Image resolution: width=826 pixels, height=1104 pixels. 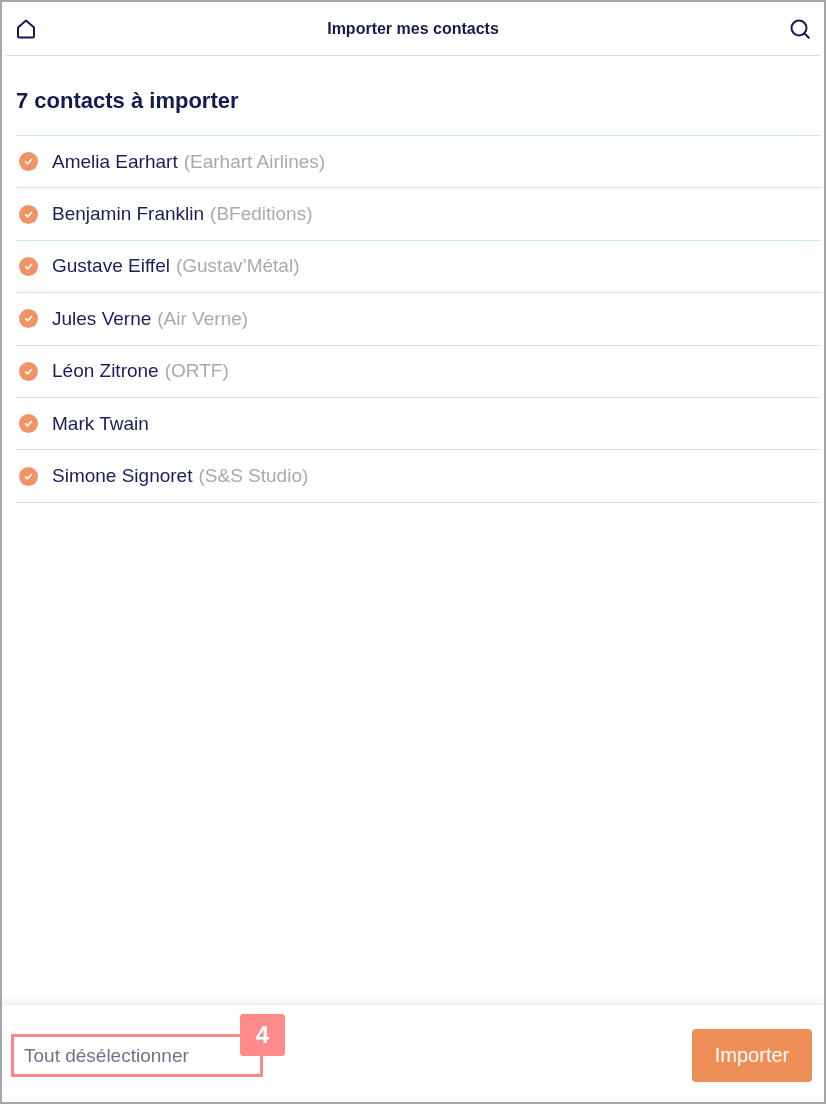 I want to click on contacts-count-heading: 7 contacts à importer, so click(x=128, y=101).